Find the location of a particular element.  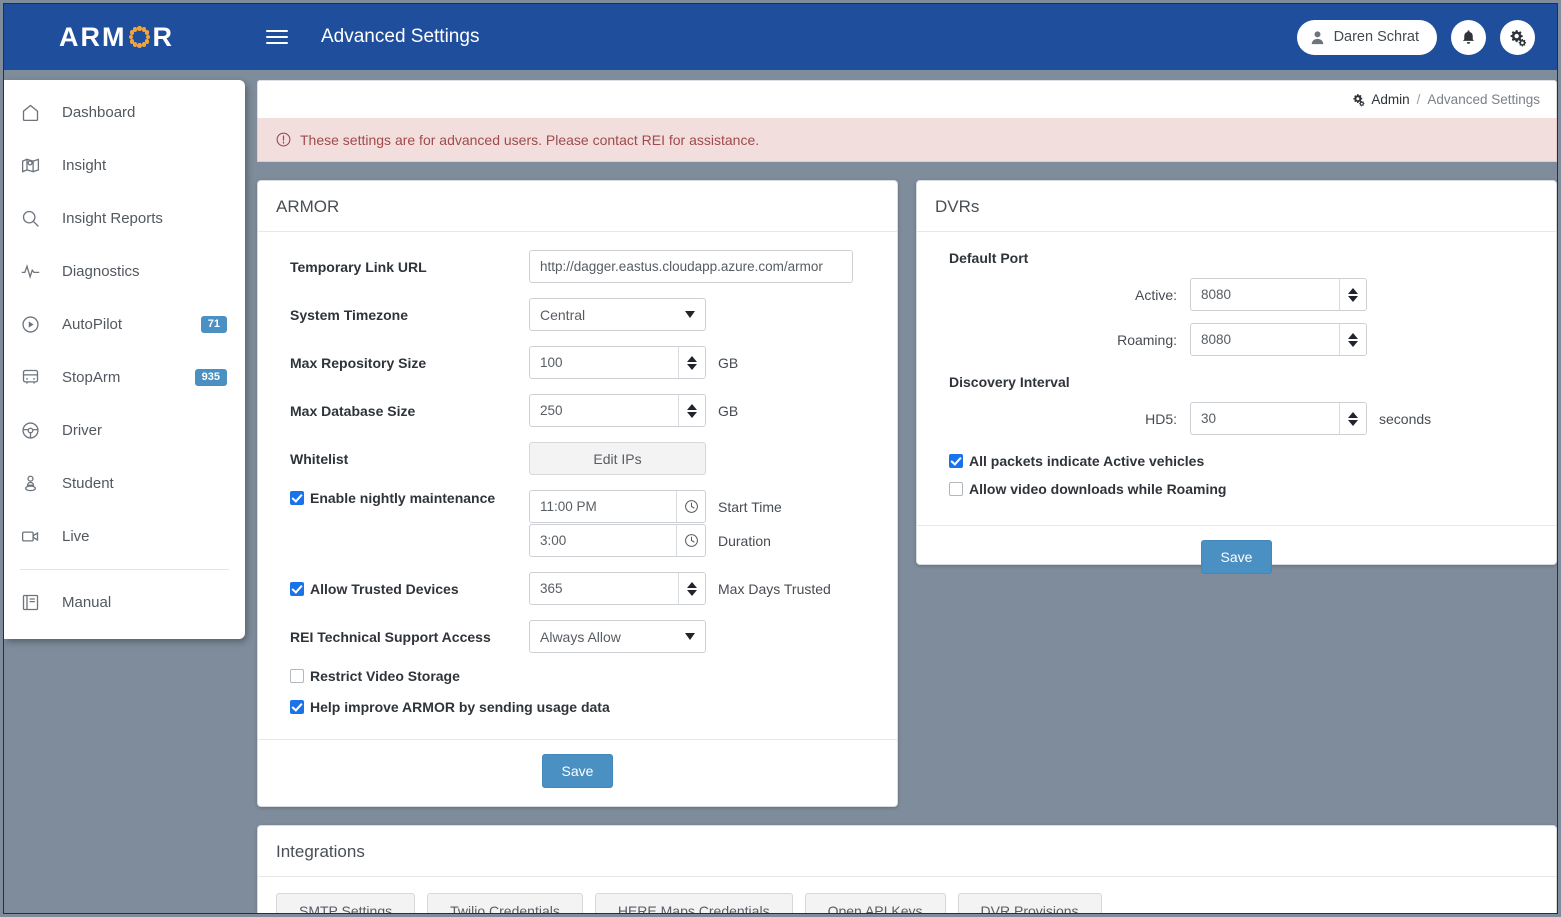

hd5-stepper: 30 is located at coordinates (1278, 418).